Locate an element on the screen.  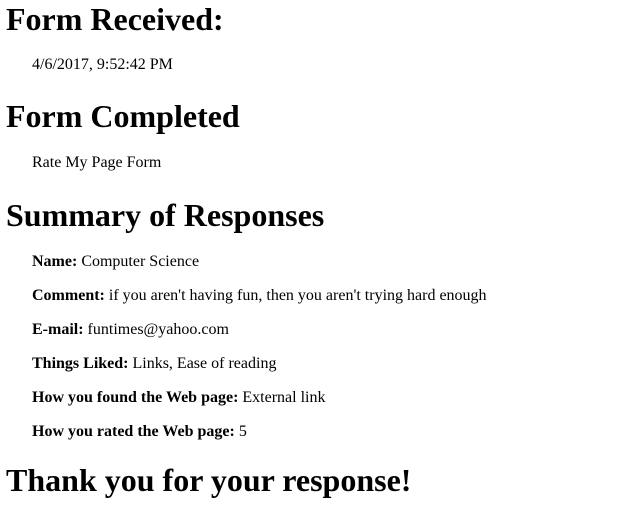
summary-heading: Summary of Responses is located at coordinates (165, 215).